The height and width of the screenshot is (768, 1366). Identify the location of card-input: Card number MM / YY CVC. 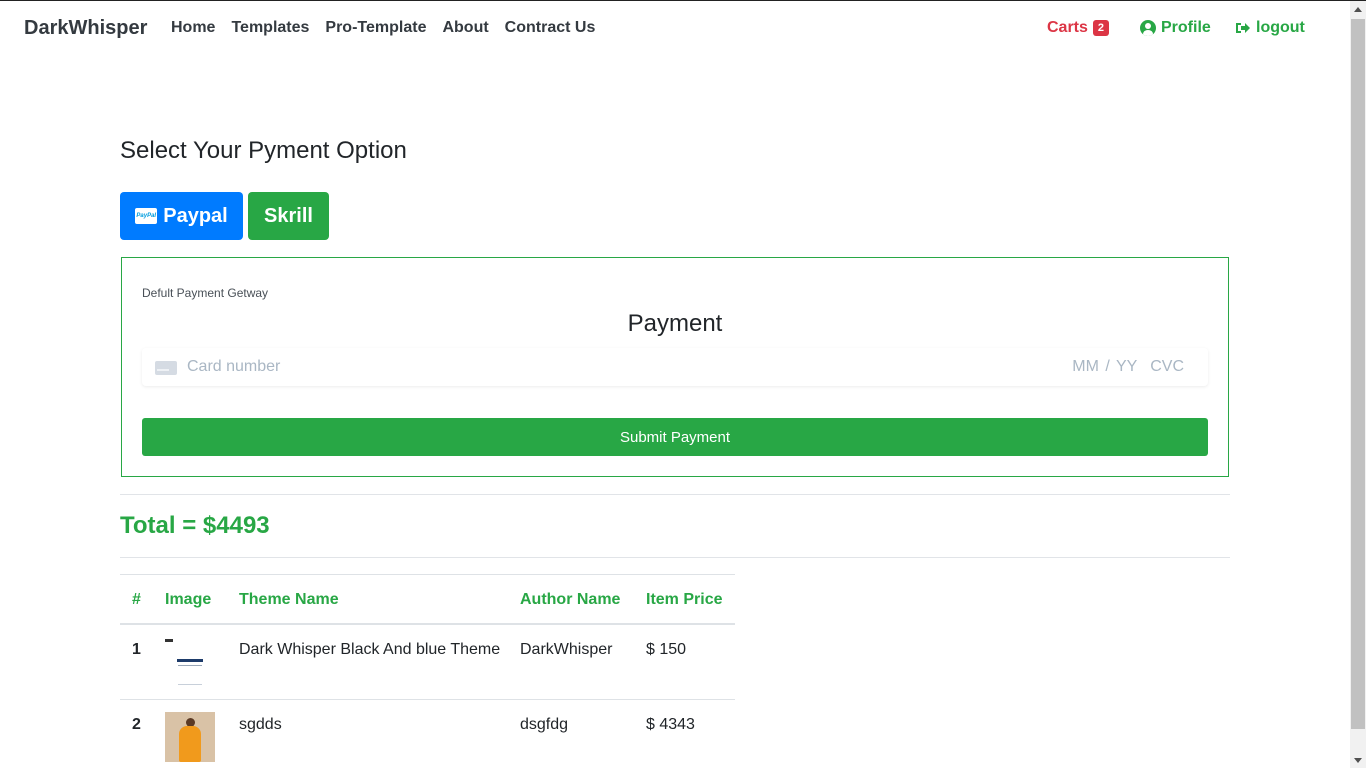
(675, 367).